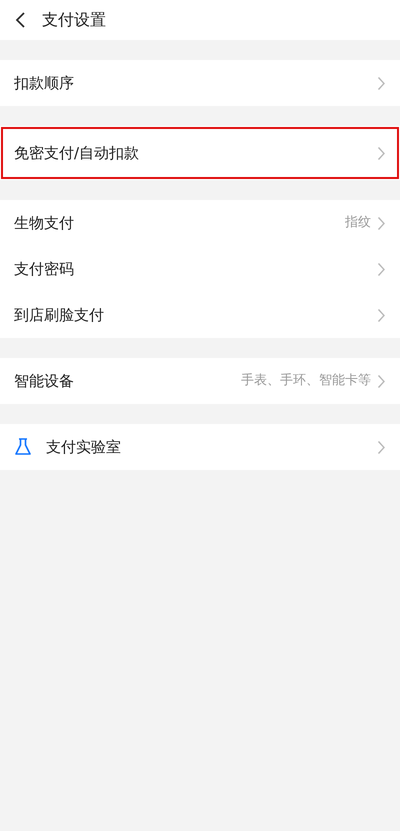 This screenshot has width=400, height=831. What do you see at coordinates (200, 269) in the screenshot?
I see `settings-item: 支付密码` at bounding box center [200, 269].